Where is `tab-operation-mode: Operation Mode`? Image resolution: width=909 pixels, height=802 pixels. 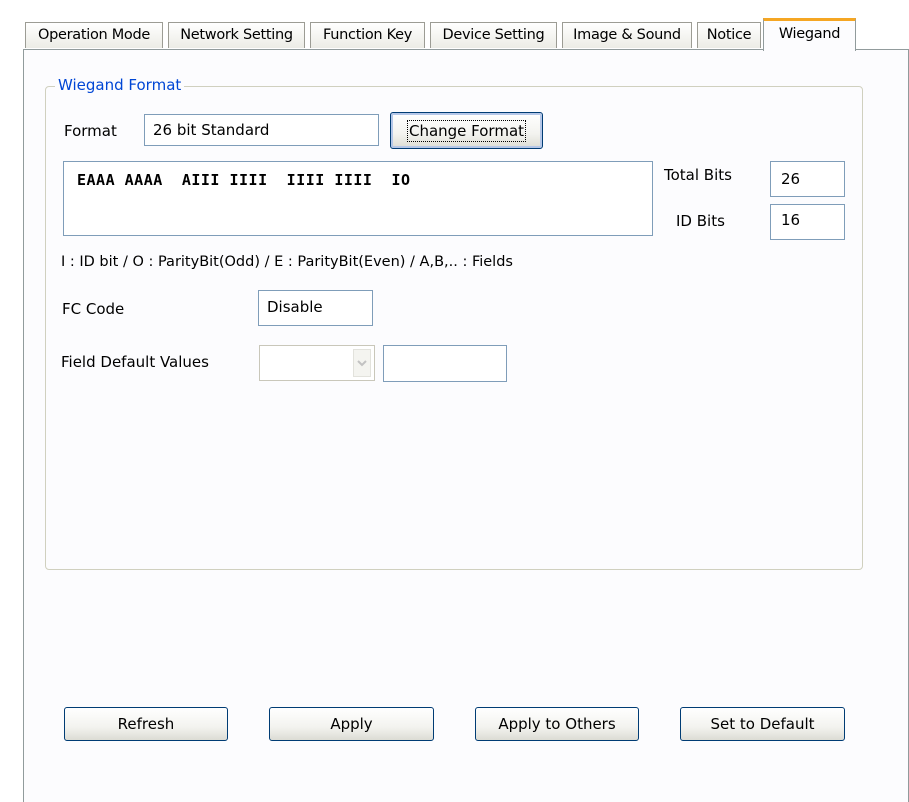
tab-operation-mode: Operation Mode is located at coordinates (94, 35).